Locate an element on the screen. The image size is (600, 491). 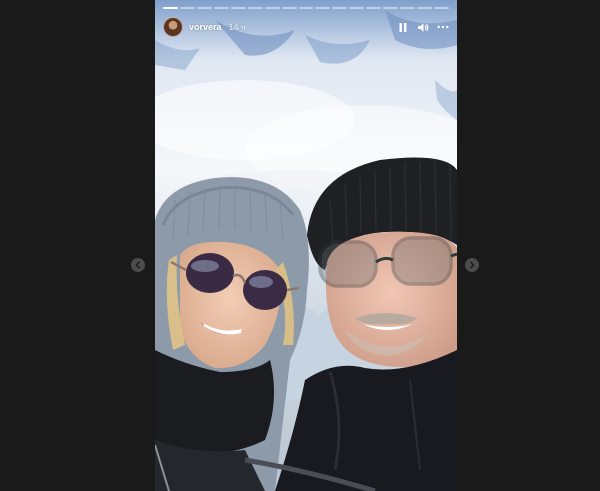
timestamp: 14 ч is located at coordinates (237, 27).